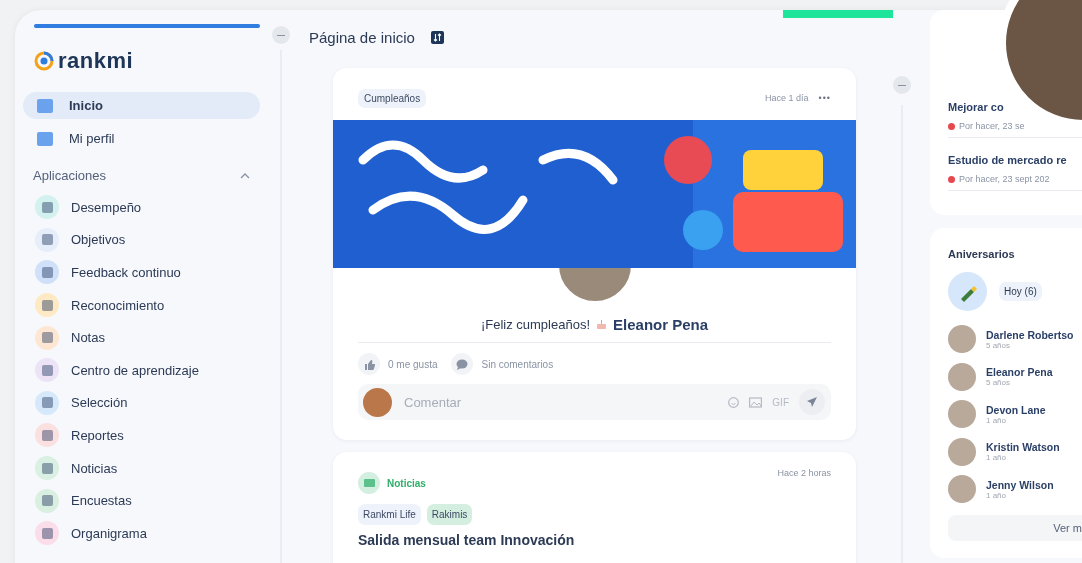 The image size is (1082, 563). I want to click on section-title: Aplicaciones, so click(69, 175).